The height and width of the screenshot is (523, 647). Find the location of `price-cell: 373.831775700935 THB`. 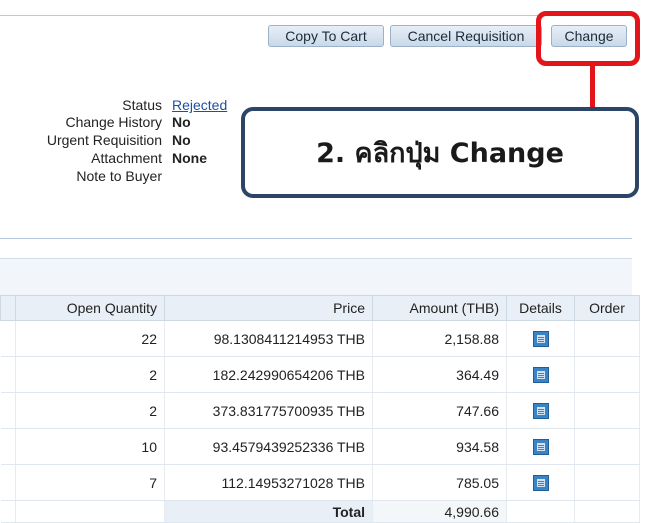

price-cell: 373.831775700935 THB is located at coordinates (268, 410).